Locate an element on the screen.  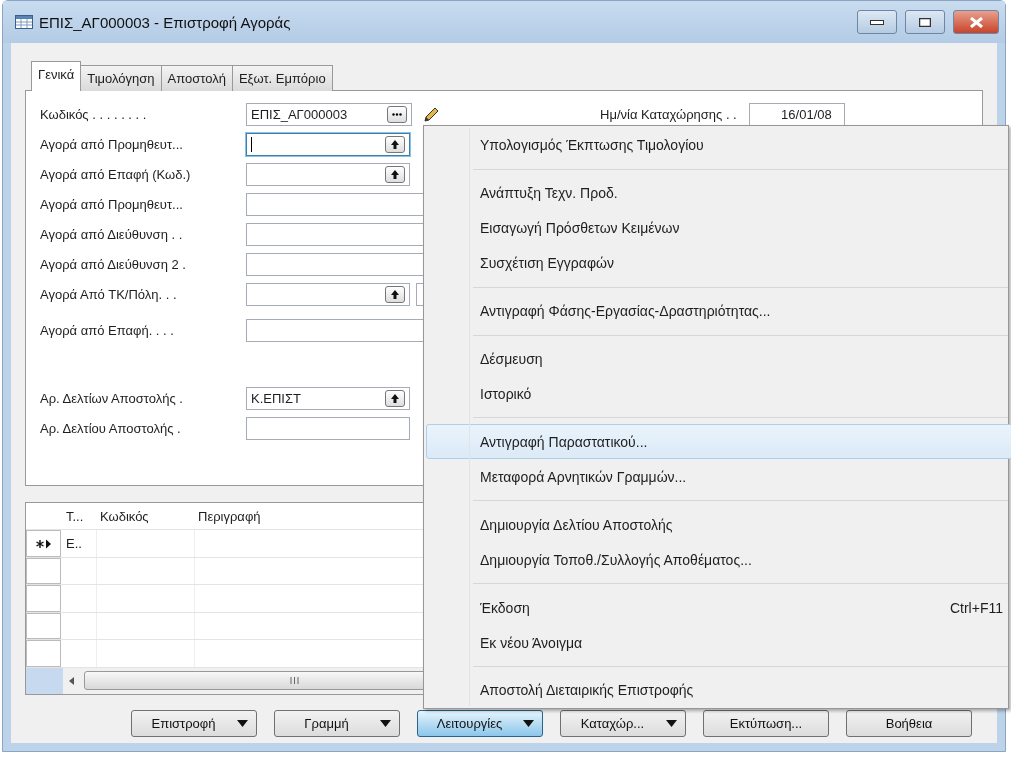
window-title: ΕΠΙΣ_ΑΓ000003 - Επιστροφή Αγοράς is located at coordinates (165, 22).